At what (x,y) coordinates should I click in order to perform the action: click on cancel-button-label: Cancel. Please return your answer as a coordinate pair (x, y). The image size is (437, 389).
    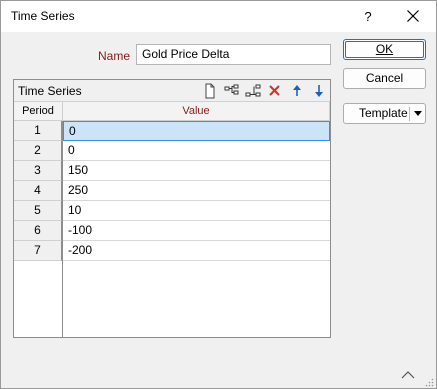
    Looking at the image, I should click on (384, 78).